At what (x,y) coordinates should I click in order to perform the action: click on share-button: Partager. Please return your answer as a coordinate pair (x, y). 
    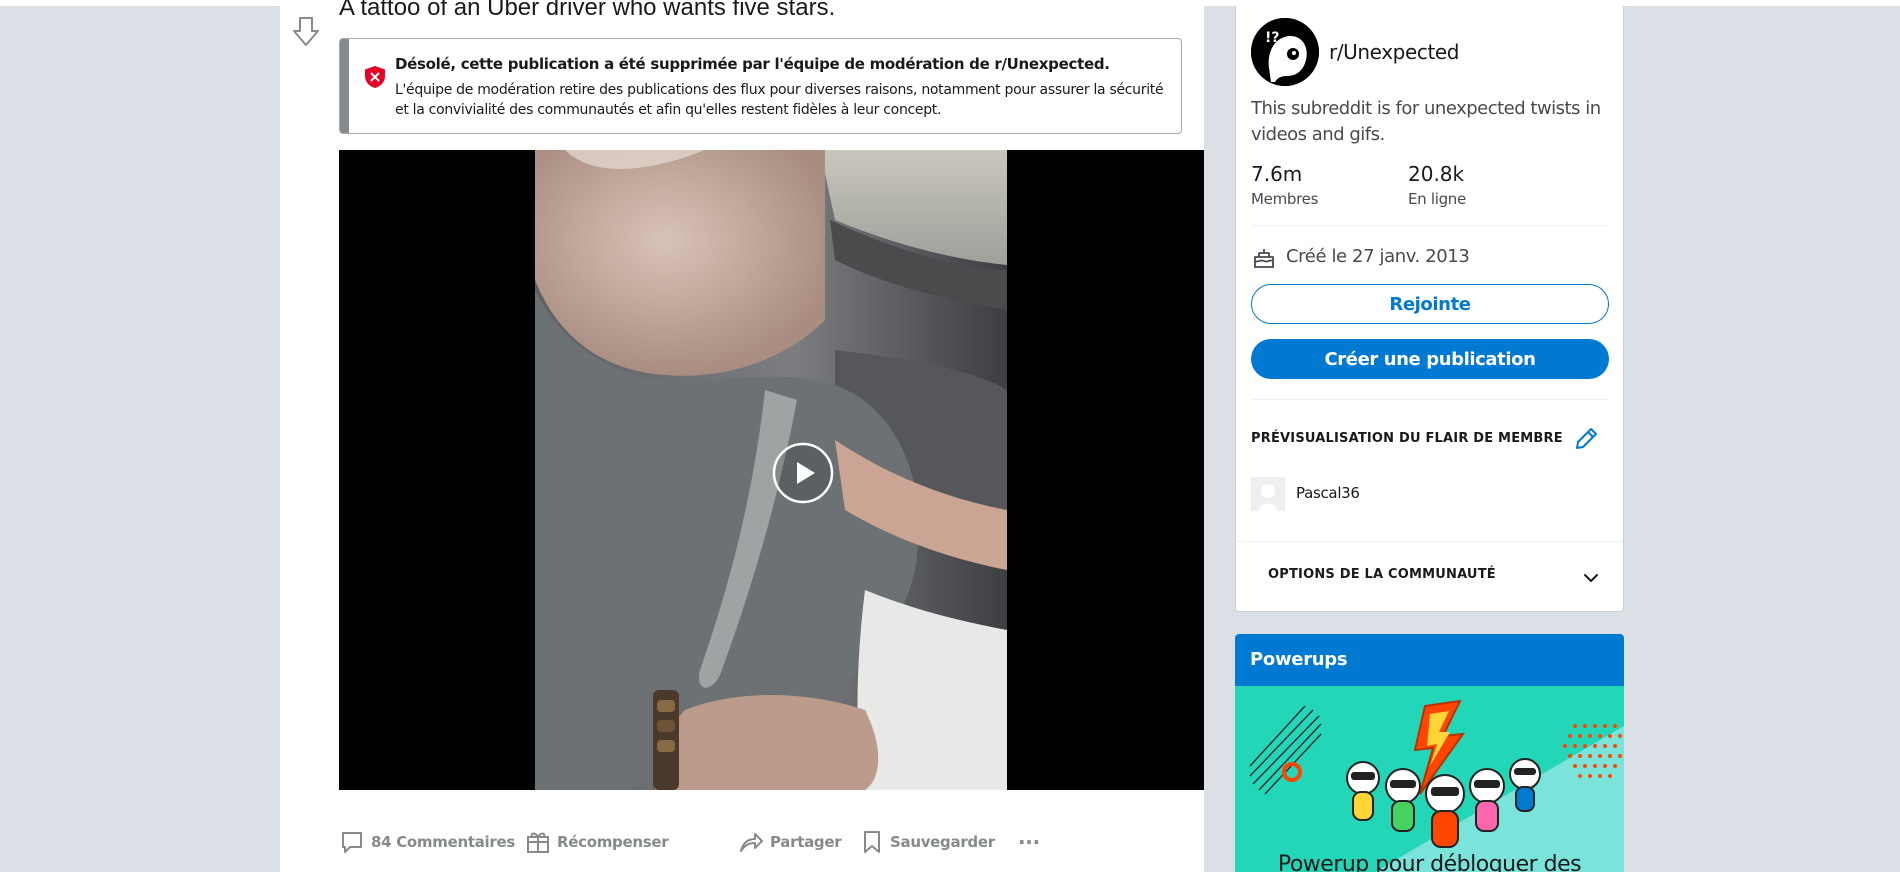
    Looking at the image, I should click on (790, 842).